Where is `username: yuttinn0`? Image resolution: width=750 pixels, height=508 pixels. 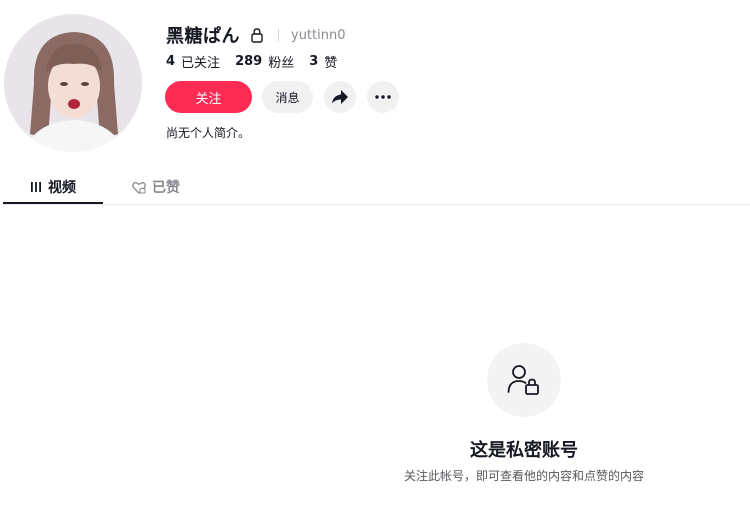 username: yuttinn0 is located at coordinates (318, 35).